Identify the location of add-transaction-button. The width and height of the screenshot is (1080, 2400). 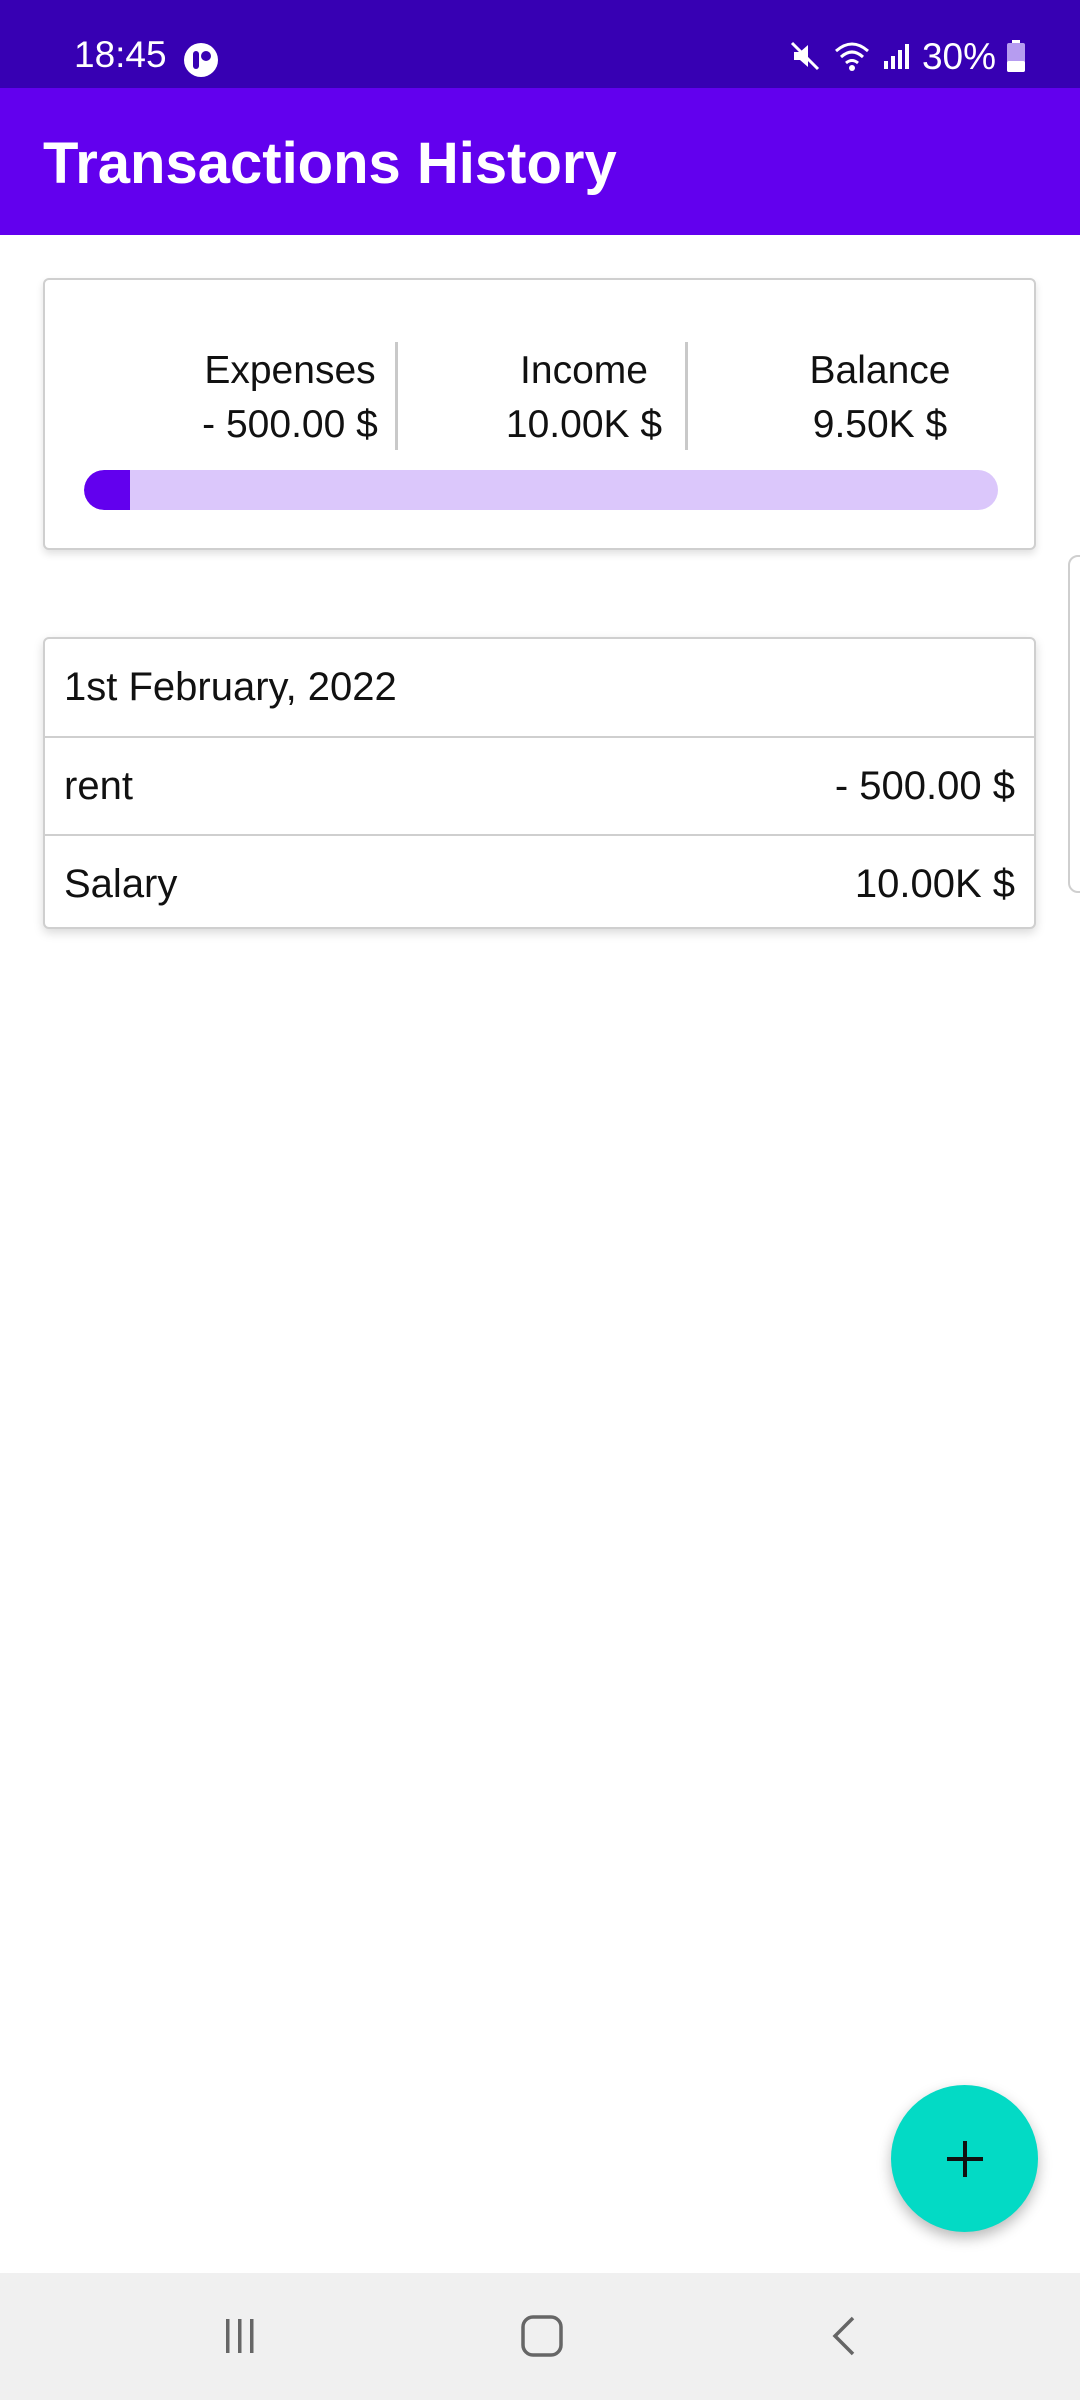
(964, 2158).